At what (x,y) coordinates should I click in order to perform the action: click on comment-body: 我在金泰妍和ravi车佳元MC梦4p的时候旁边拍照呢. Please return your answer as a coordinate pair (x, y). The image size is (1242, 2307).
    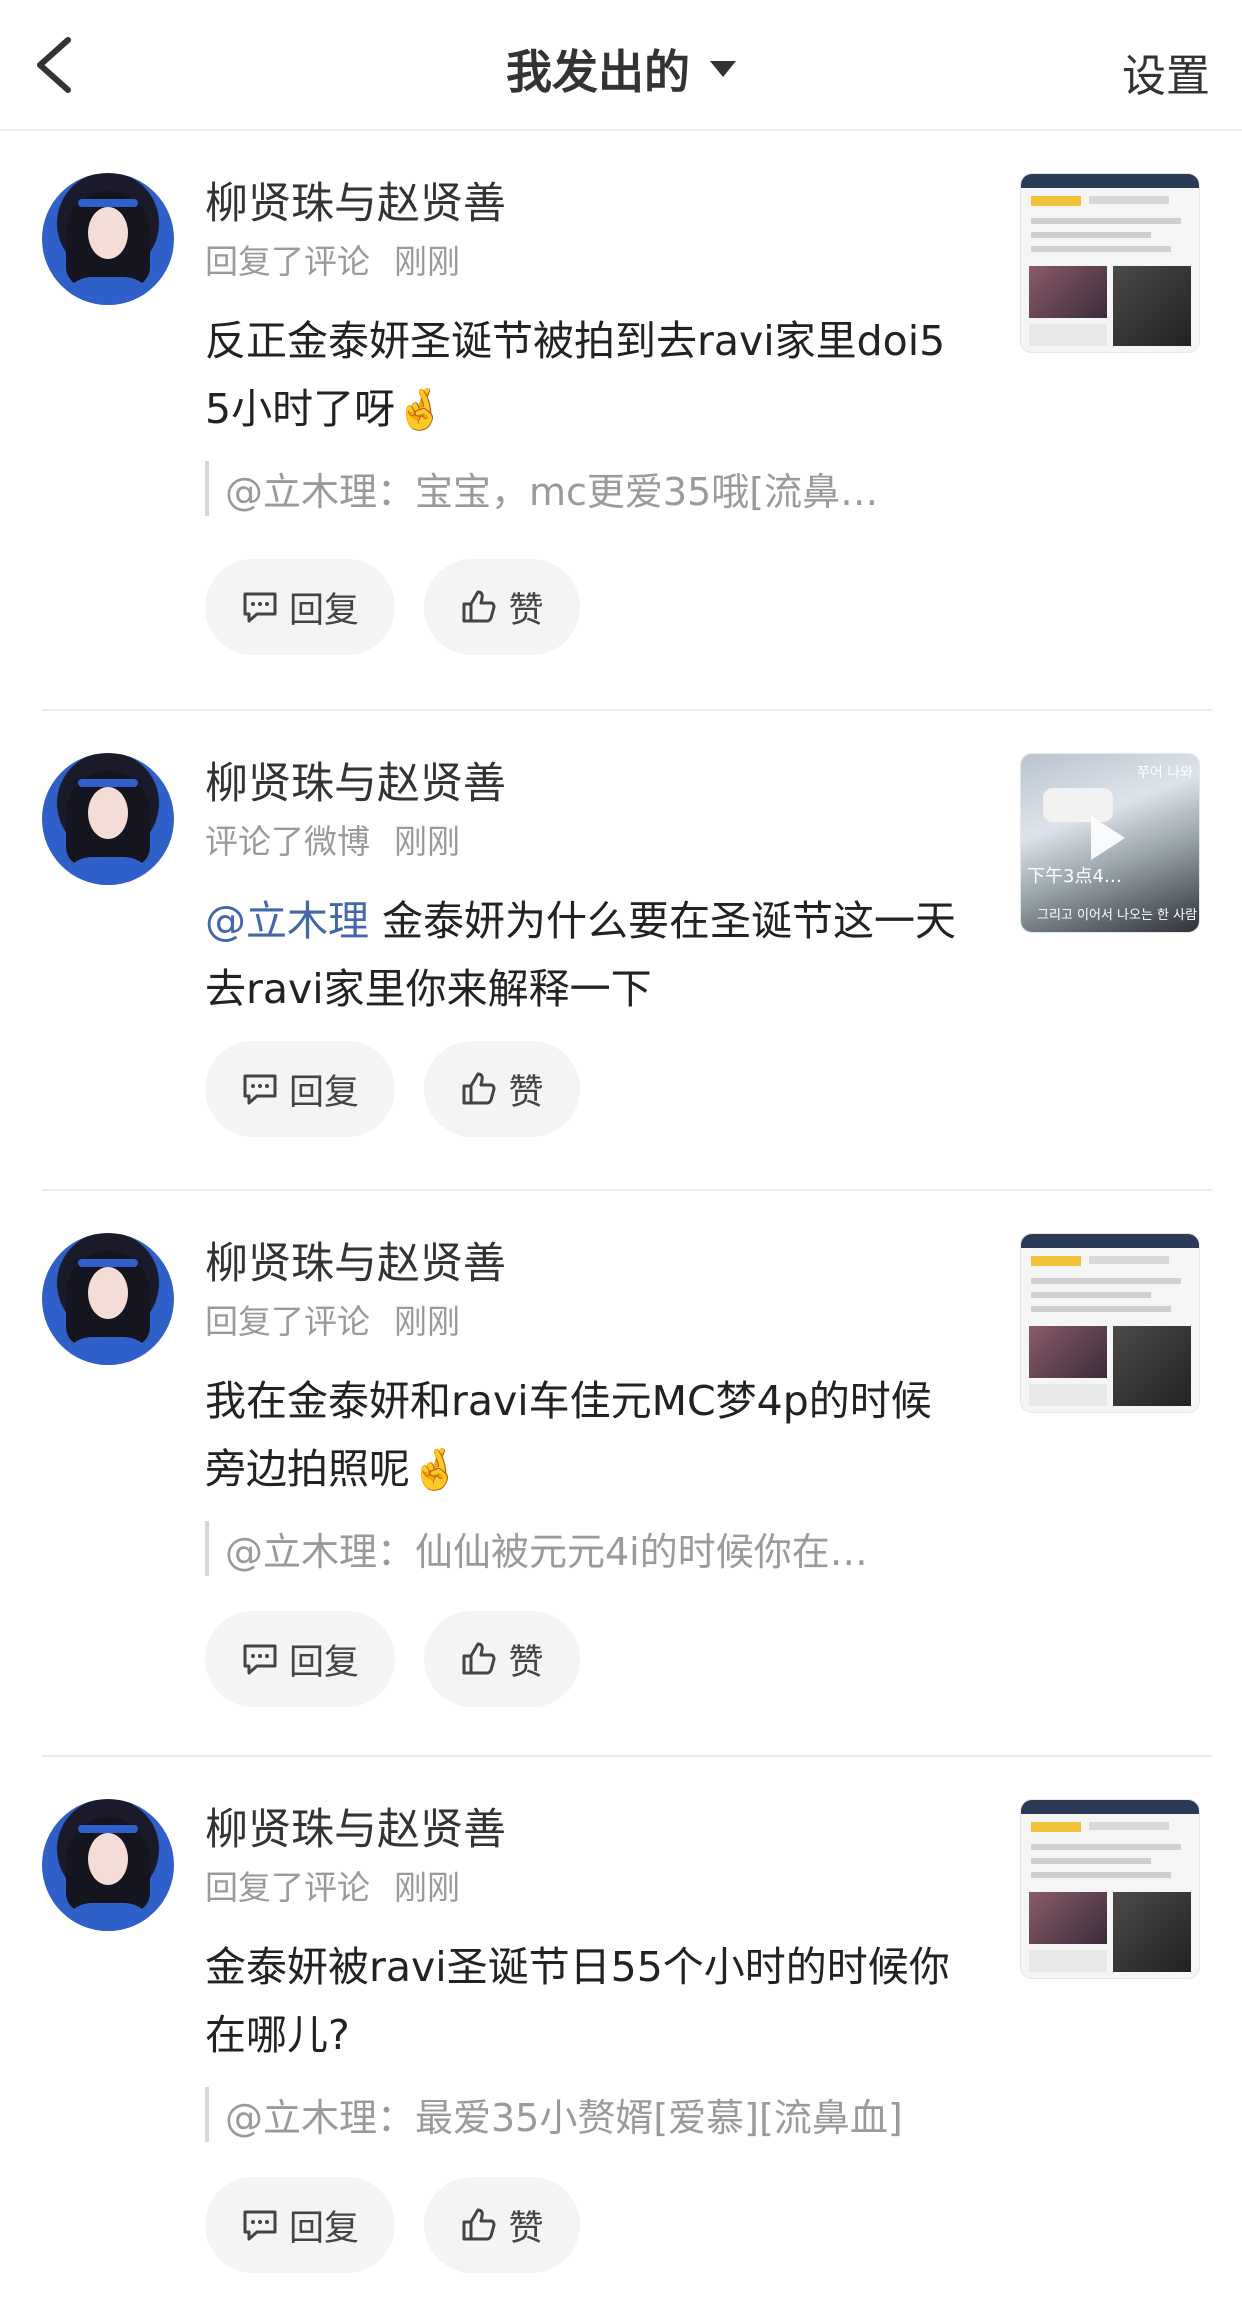
    Looking at the image, I should click on (568, 1435).